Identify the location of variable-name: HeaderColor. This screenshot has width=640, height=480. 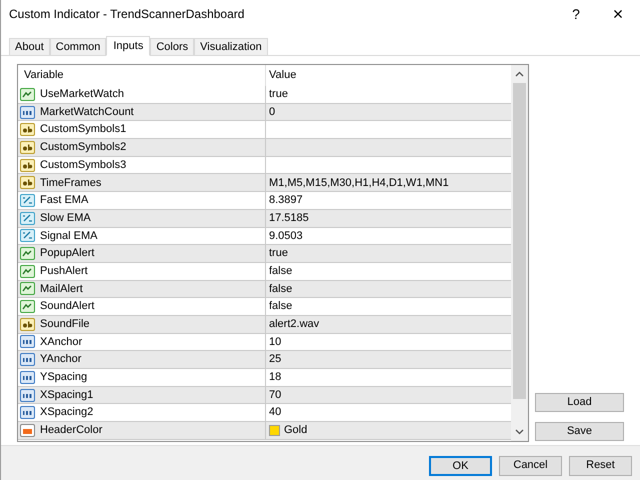
(71, 430).